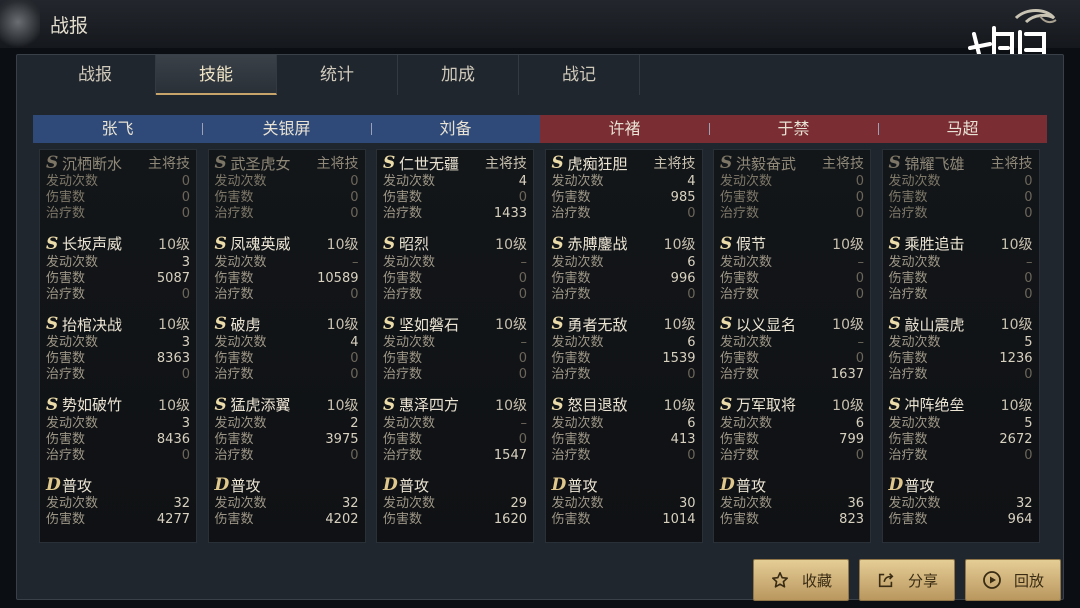  Describe the element at coordinates (961, 359) in the screenshot. I see `stat-row: 伤害数 1236` at that location.